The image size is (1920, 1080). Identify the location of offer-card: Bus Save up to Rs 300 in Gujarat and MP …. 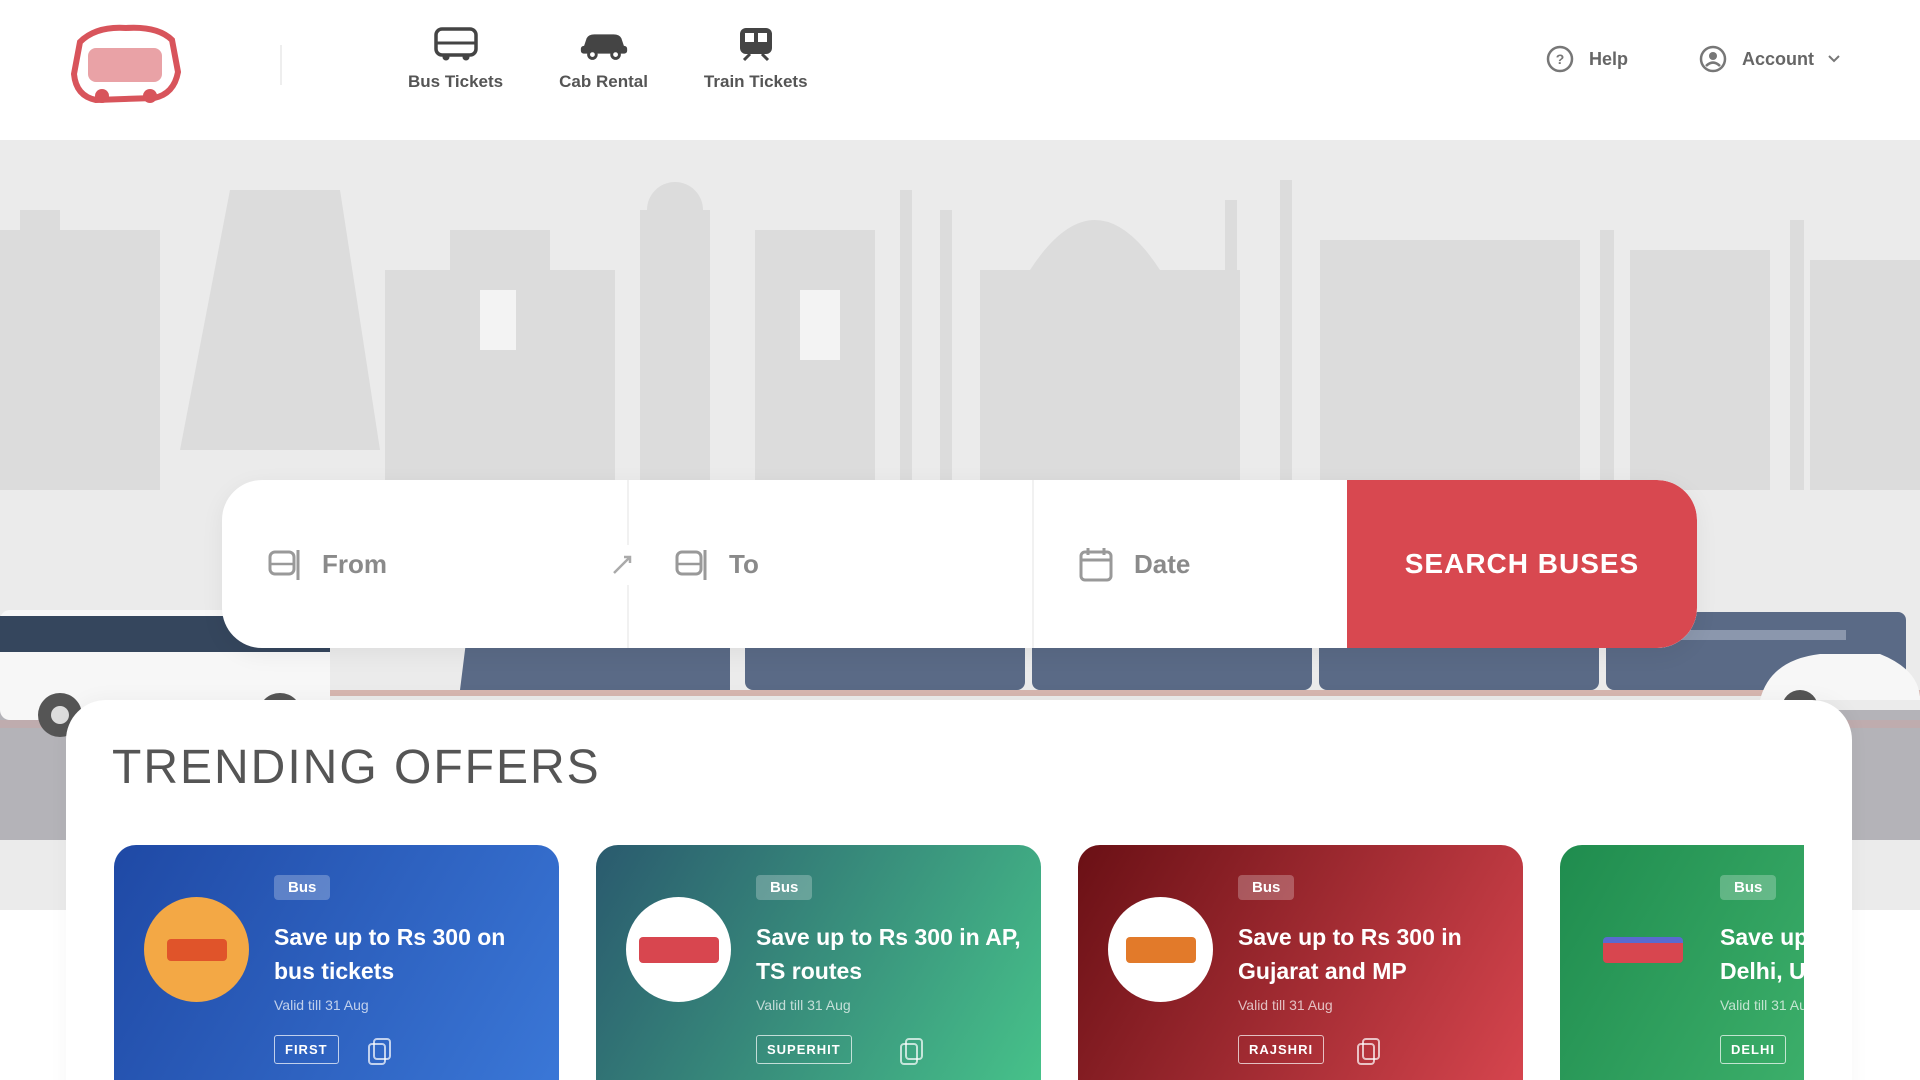
(1300, 962).